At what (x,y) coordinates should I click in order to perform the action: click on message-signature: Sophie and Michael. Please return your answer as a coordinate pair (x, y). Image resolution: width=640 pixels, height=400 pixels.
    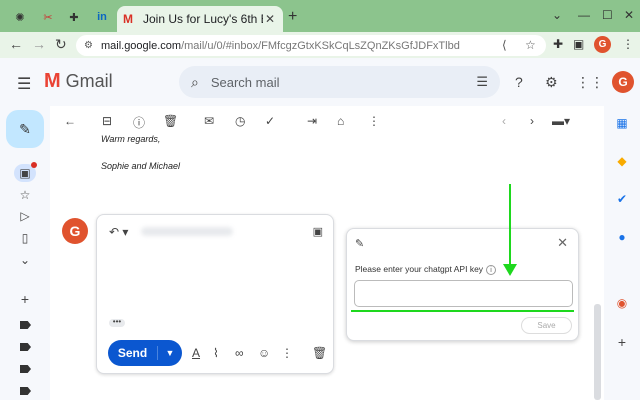
    Looking at the image, I should click on (141, 166).